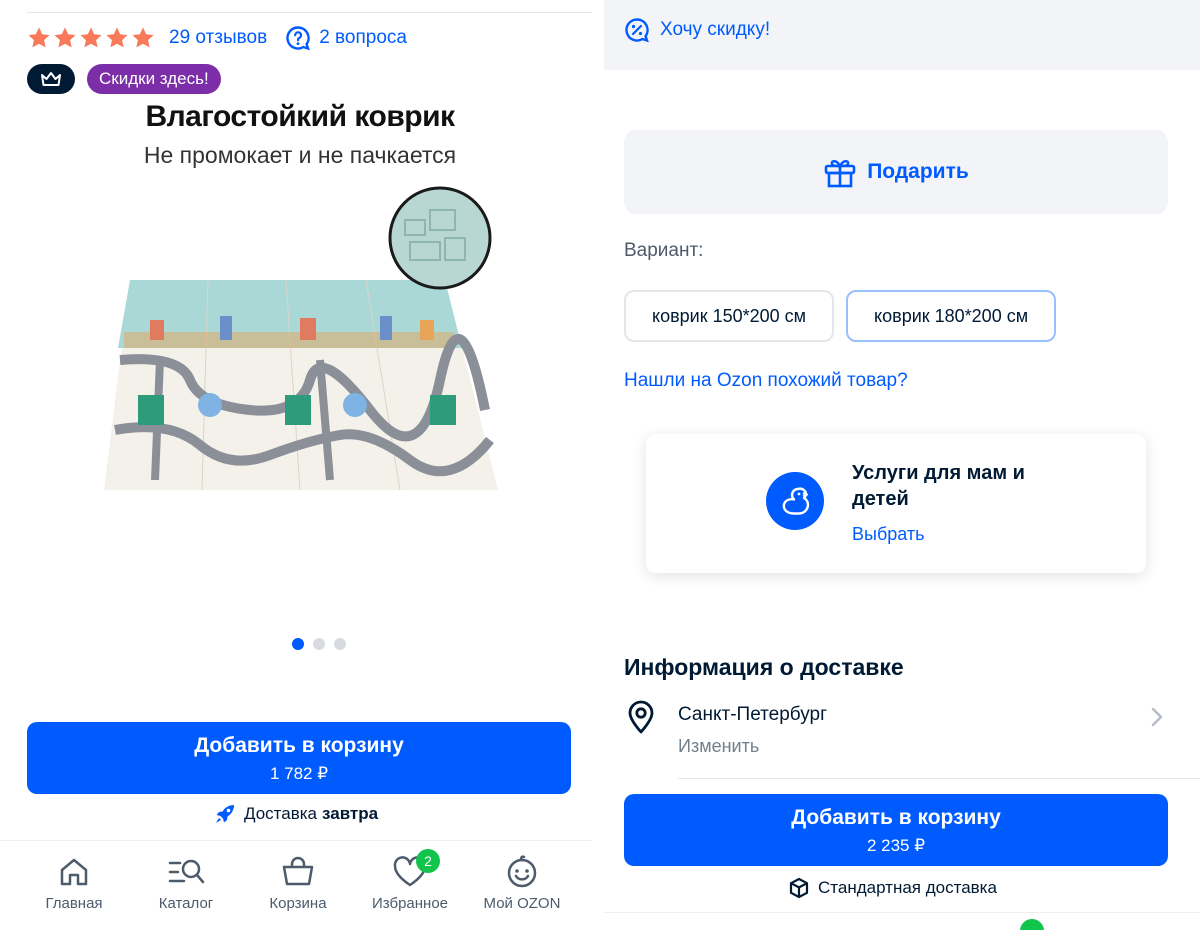 The image size is (1200, 930). I want to click on location-pin-icon, so click(641, 717).